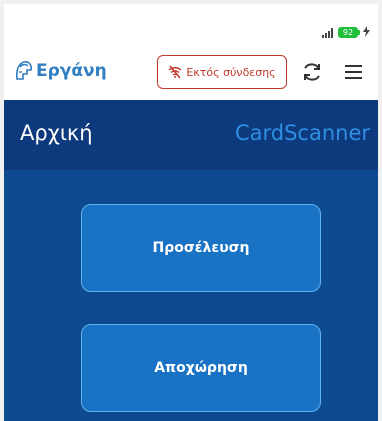  I want to click on arrival-button: Προσέλευση, so click(201, 248).